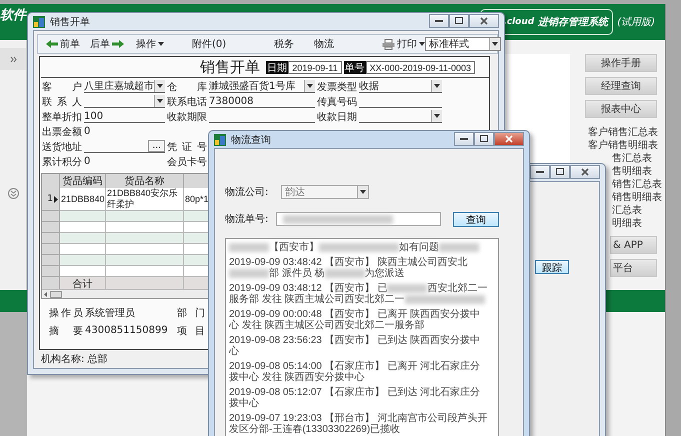 This screenshot has height=436, width=681. I want to click on tracking-entry: 2019-09-07 19:23:03 【邢台市】 河北南宫市公司段芦头开发区分部-王连春(13303302269)已揽收, so click(358, 424).